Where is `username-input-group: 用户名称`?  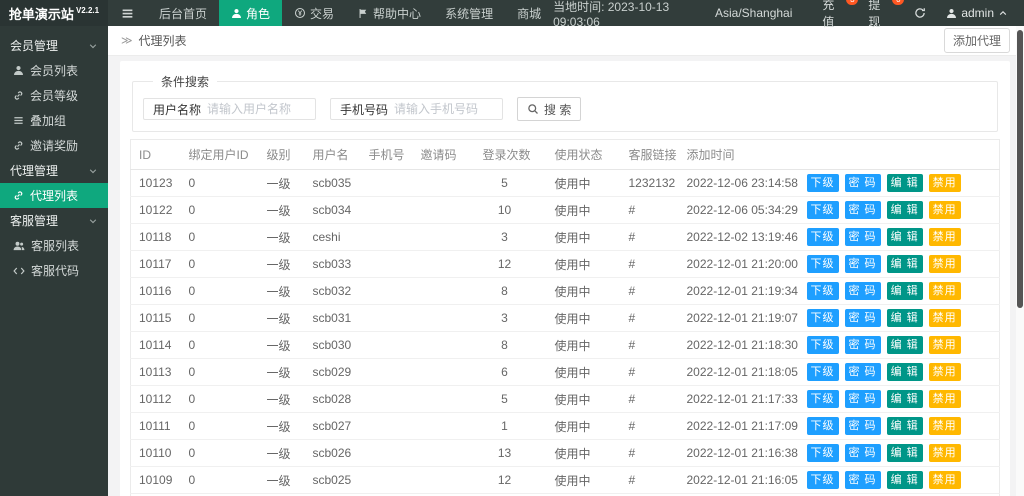 username-input-group: 用户名称 is located at coordinates (230, 109).